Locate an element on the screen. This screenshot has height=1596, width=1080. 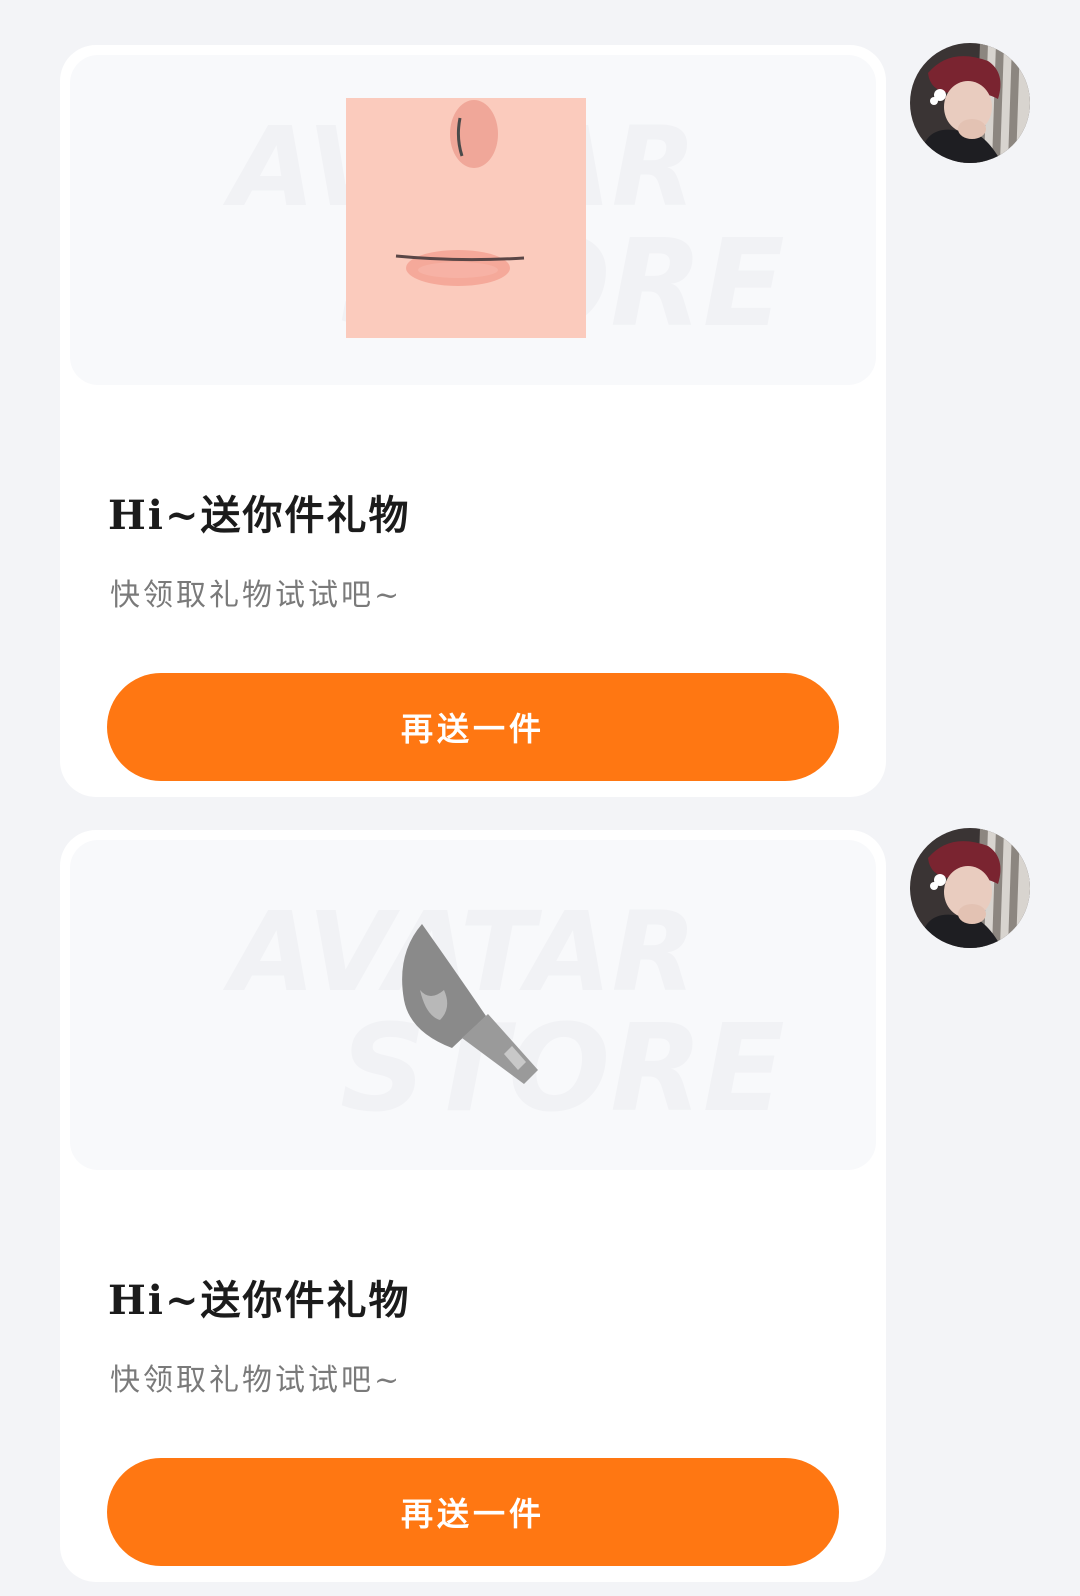
cleaver-knife-icon is located at coordinates (470, 1004).